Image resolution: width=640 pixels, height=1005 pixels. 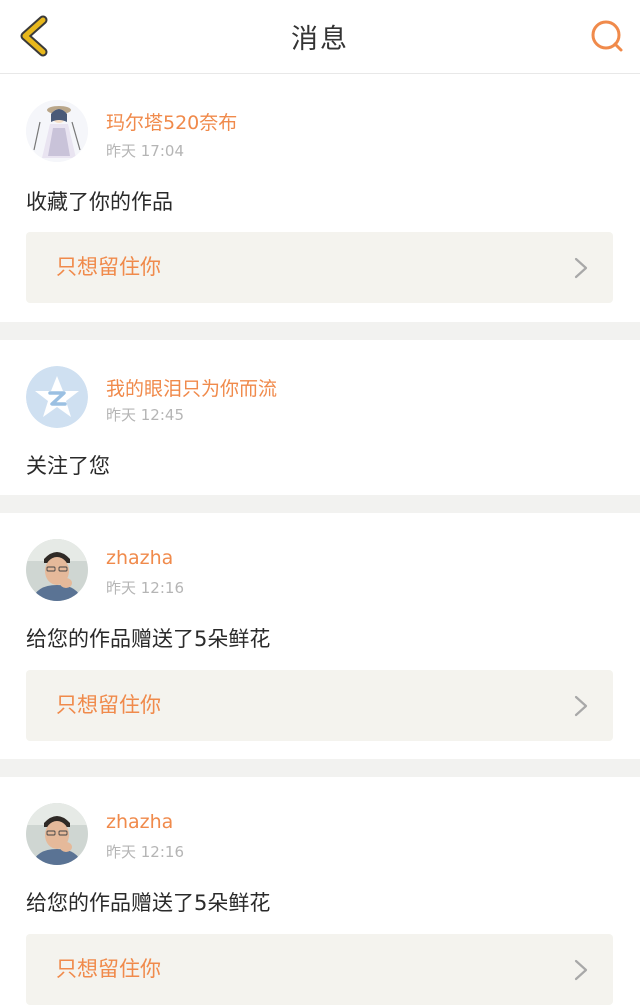 I want to click on anime-girl-avatar-icon, so click(x=57, y=131).